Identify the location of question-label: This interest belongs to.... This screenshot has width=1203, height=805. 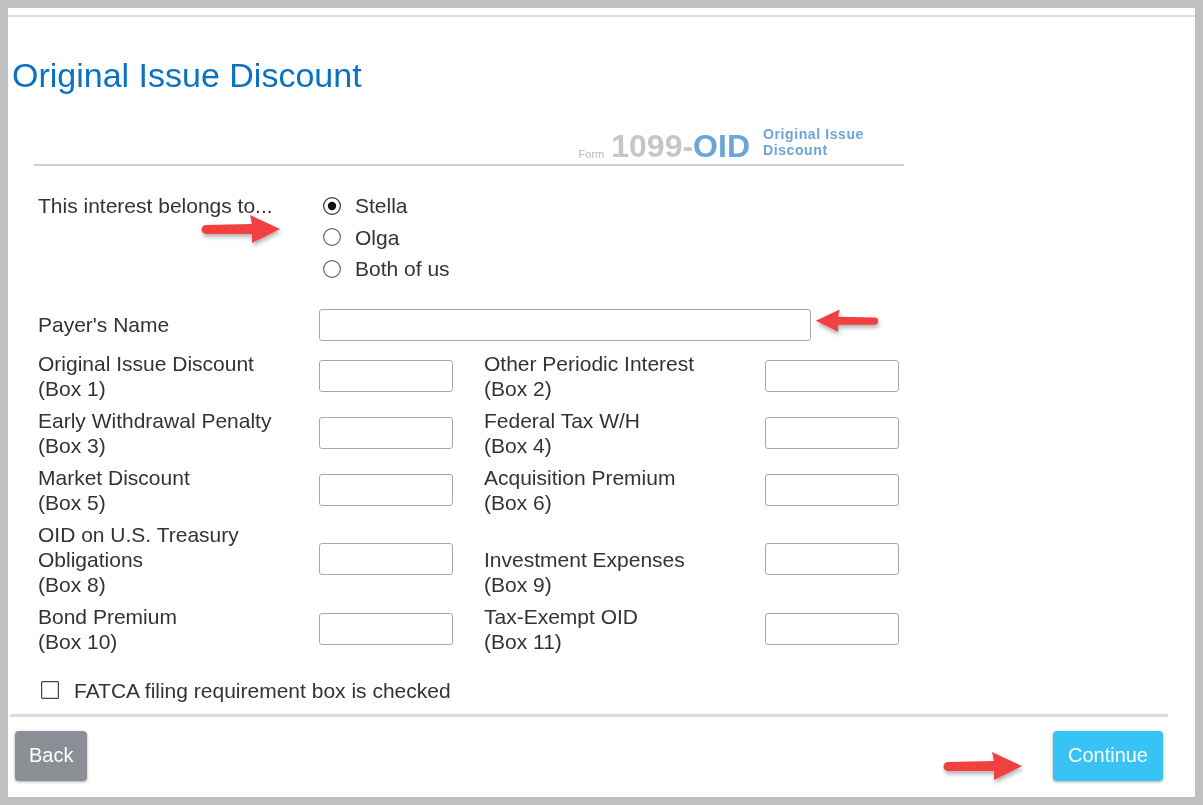
(156, 206).